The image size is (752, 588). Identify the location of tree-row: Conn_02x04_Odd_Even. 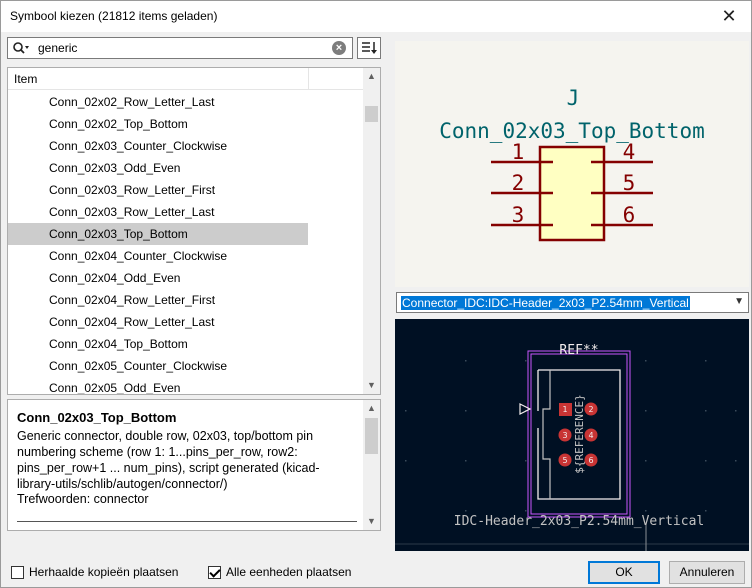
(186, 278).